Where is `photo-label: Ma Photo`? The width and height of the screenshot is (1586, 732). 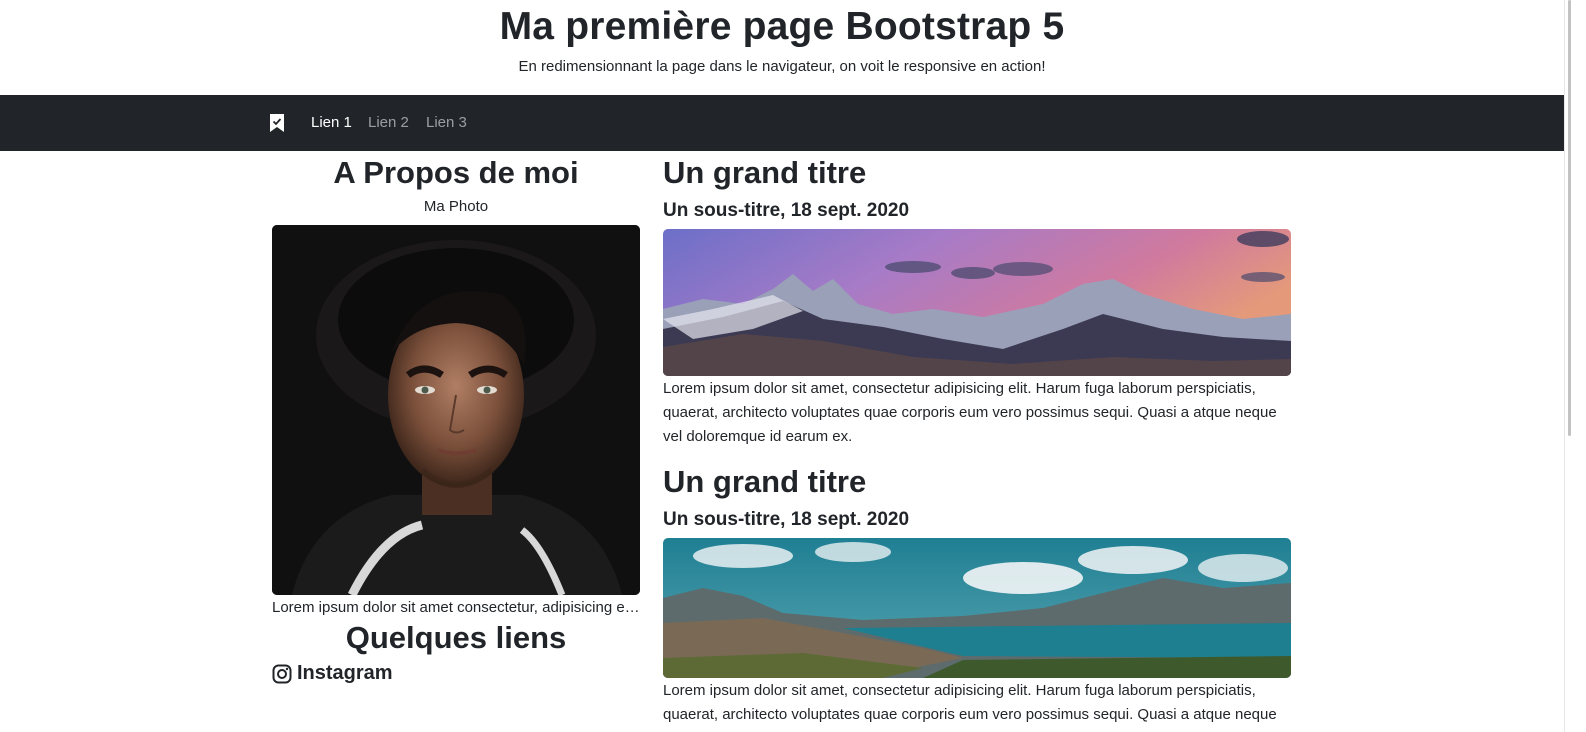
photo-label: Ma Photo is located at coordinates (456, 207).